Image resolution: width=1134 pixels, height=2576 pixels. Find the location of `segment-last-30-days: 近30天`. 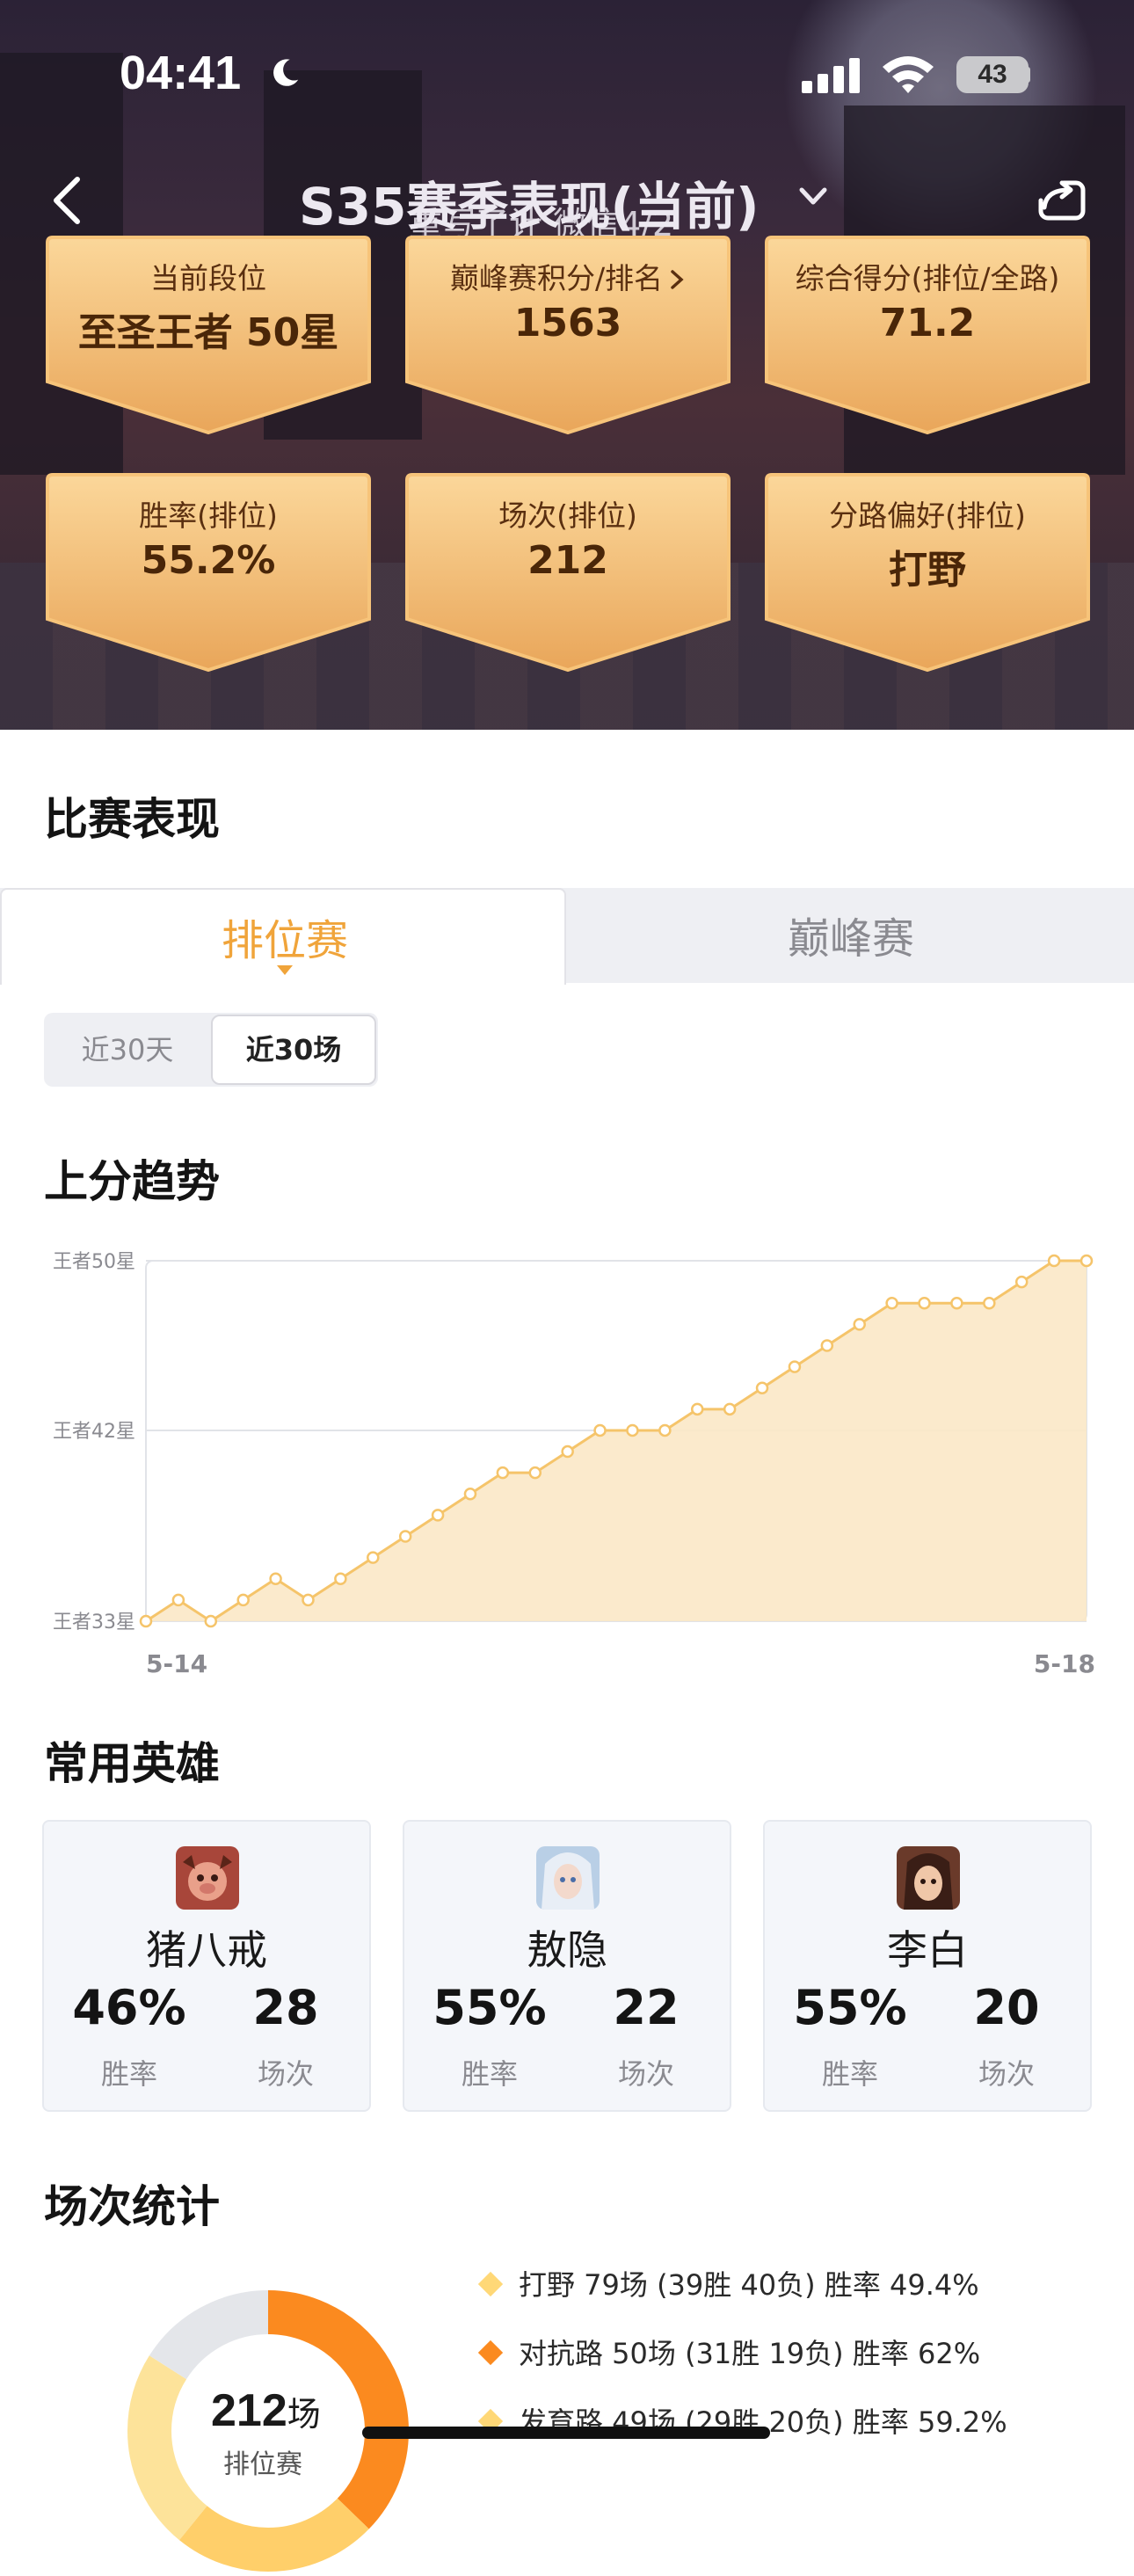

segment-last-30-days: 近30天 is located at coordinates (128, 1050).